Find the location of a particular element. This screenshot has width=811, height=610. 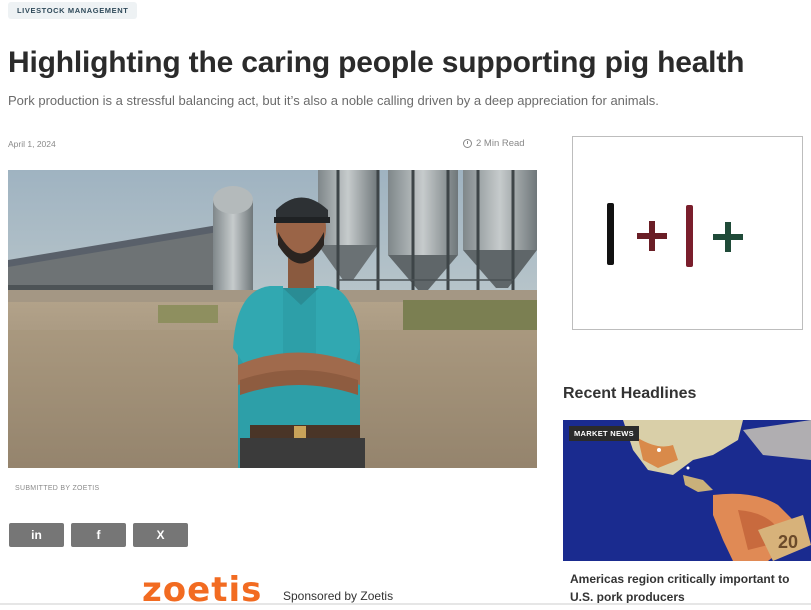

clock-icon is located at coordinates (467, 143).